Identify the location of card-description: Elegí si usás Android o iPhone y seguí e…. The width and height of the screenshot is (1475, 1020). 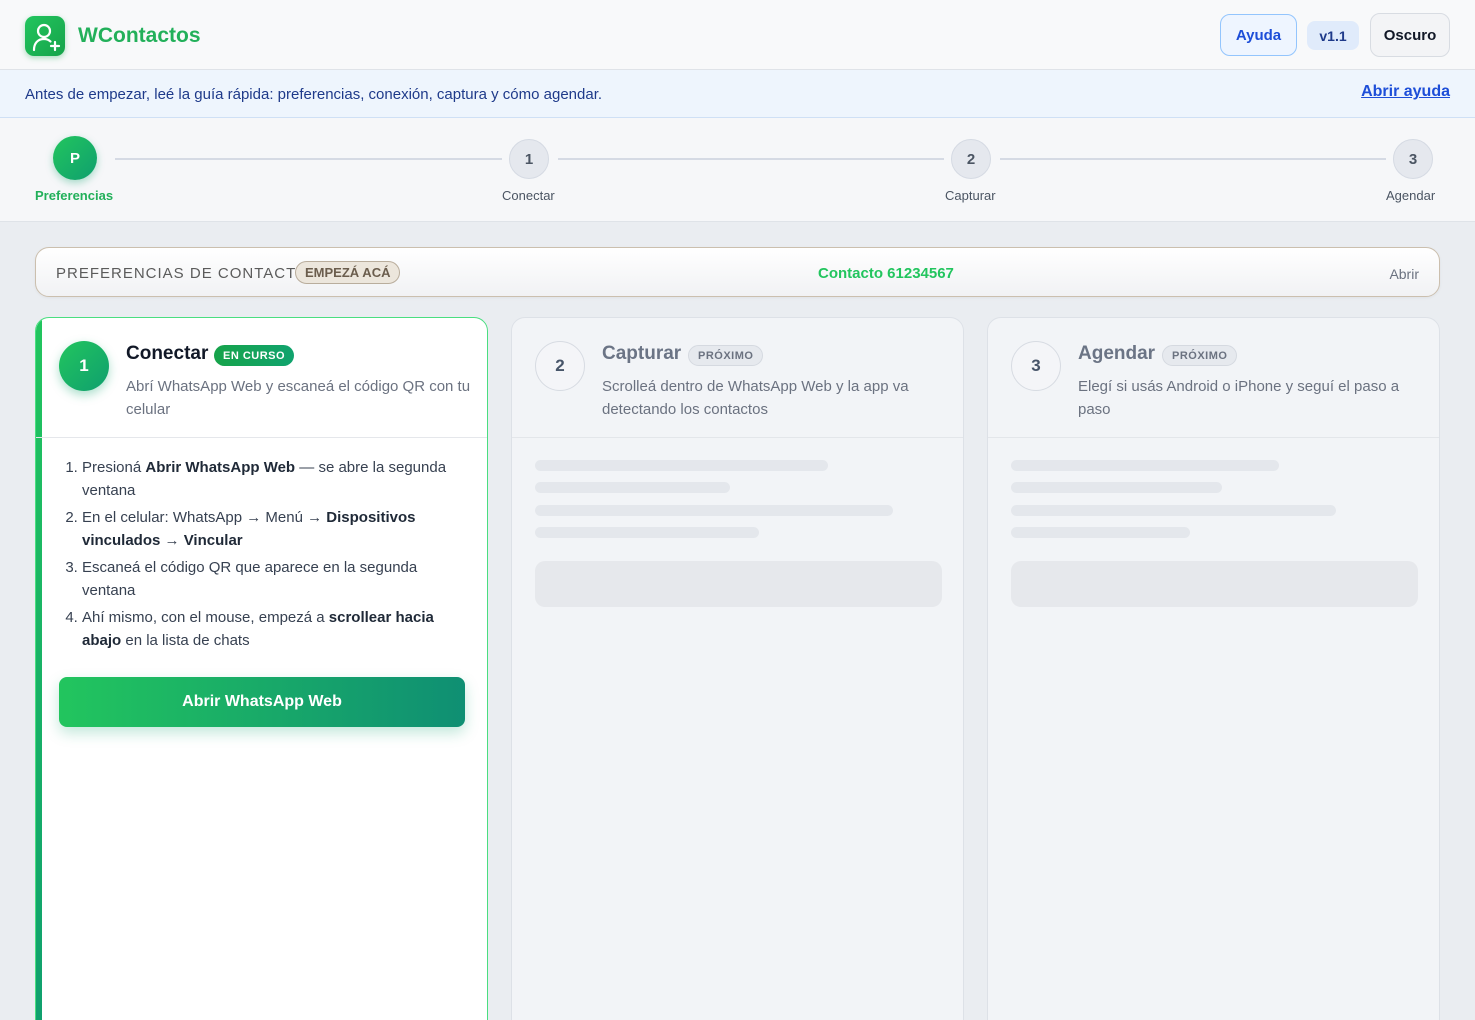
(1239, 398).